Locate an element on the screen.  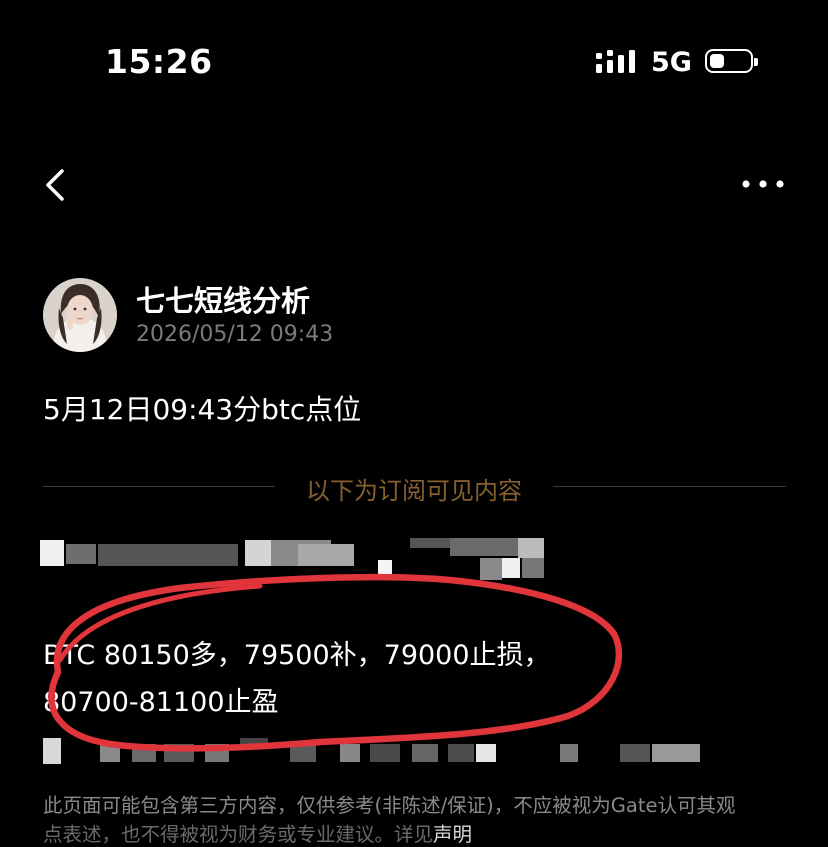
disclaimer-link: 声明 is located at coordinates (452, 834).